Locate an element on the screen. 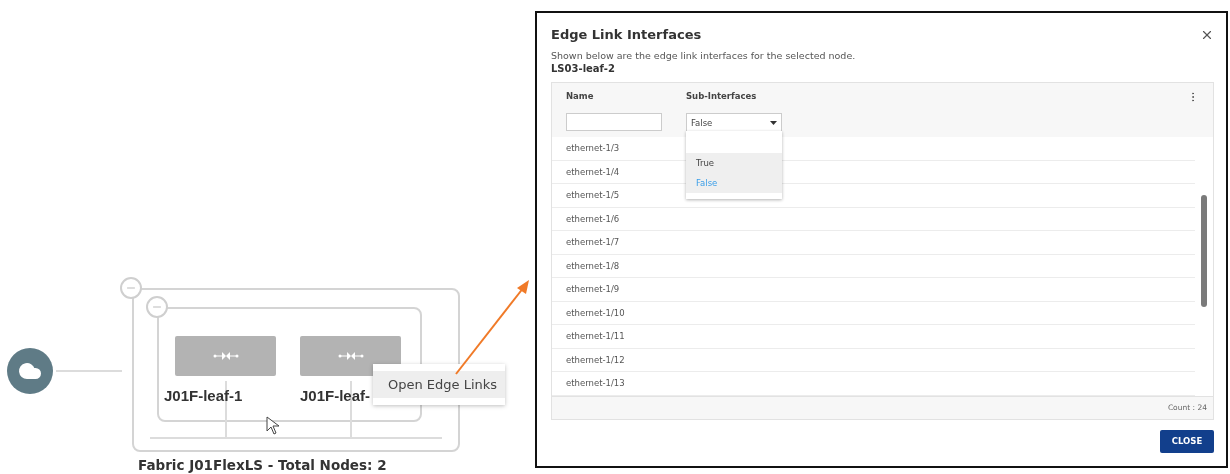  connector-line is located at coordinates (89, 371).